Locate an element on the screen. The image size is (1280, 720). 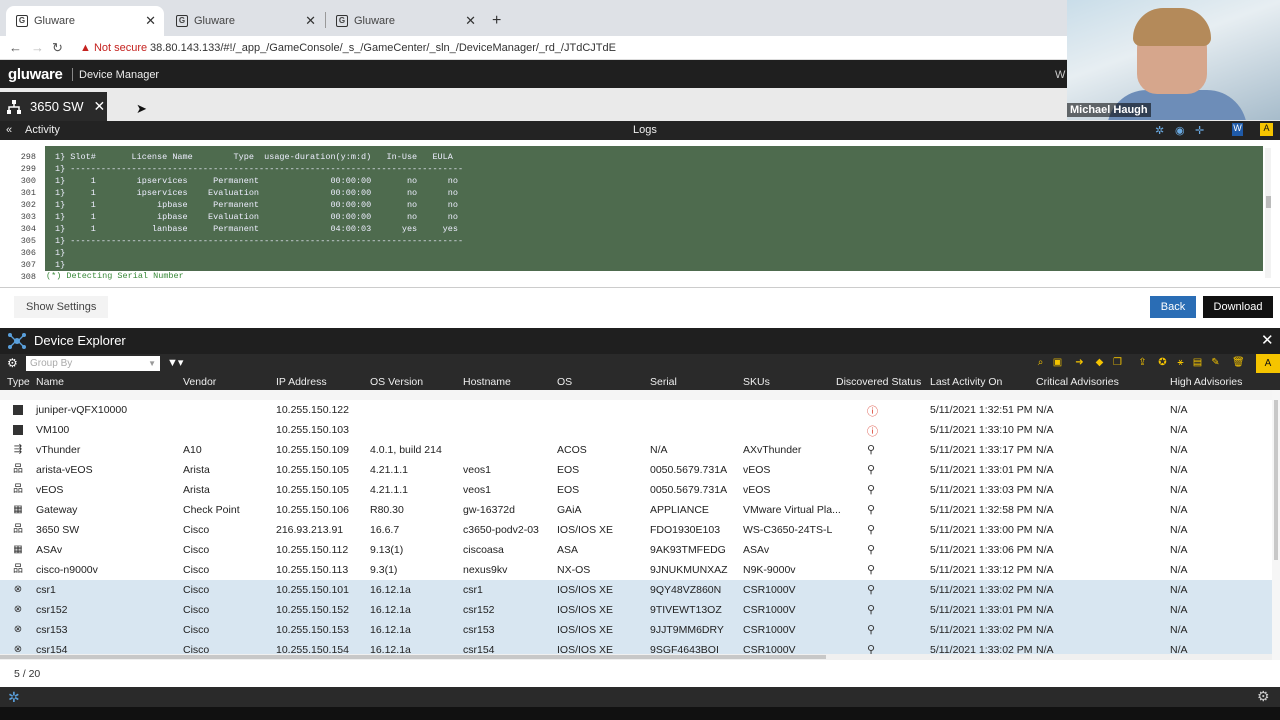
back-button: Back is located at coordinates (1173, 307).